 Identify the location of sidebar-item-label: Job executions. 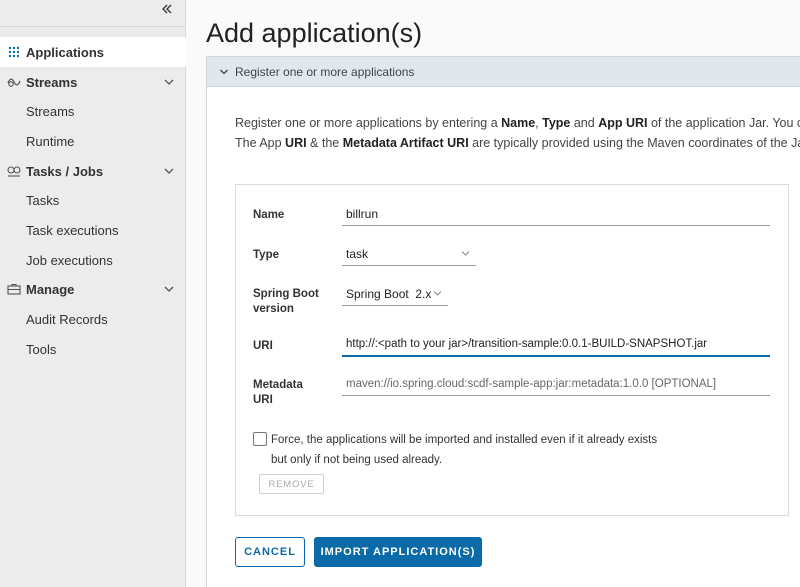
(69, 260).